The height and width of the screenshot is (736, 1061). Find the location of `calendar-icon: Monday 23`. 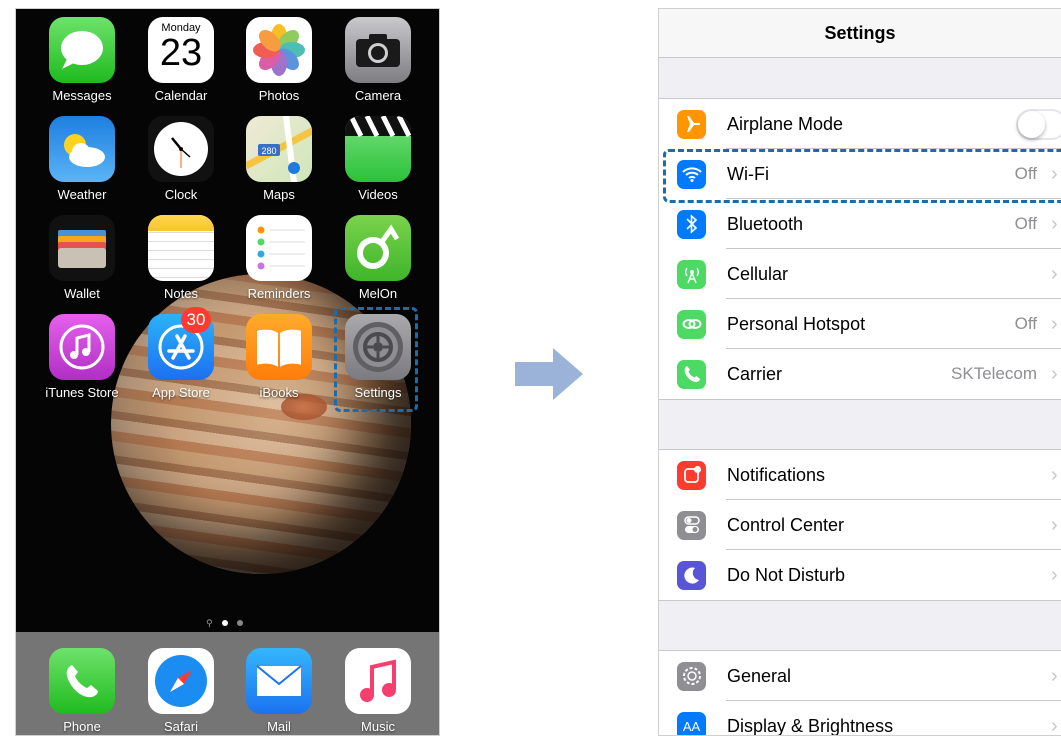

calendar-icon: Monday 23 is located at coordinates (181, 50).